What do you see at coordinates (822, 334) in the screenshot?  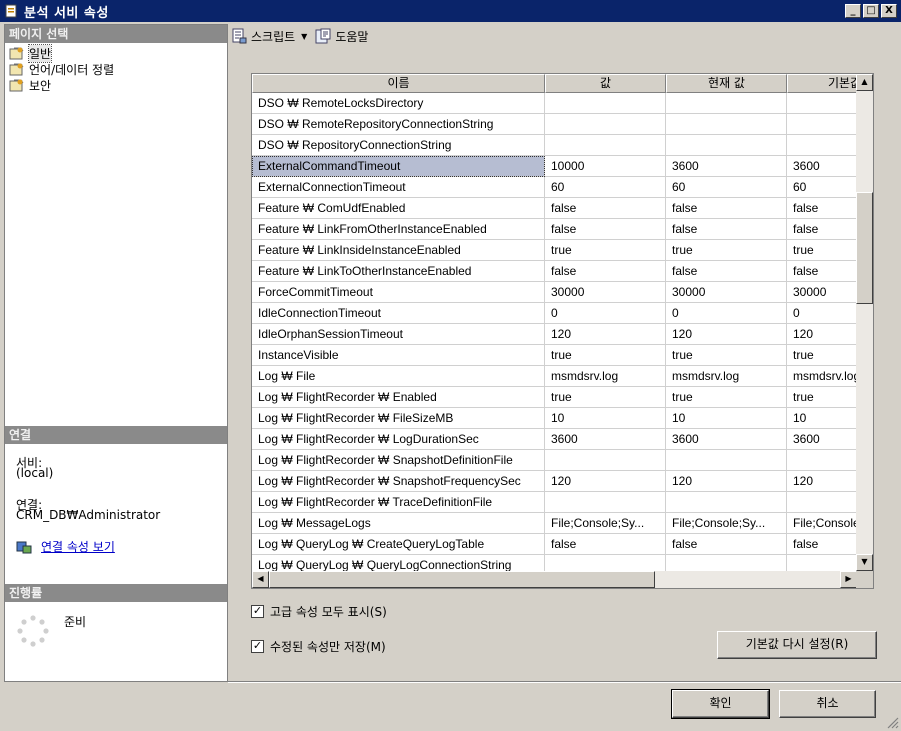 I see `cell-default-value: 120` at bounding box center [822, 334].